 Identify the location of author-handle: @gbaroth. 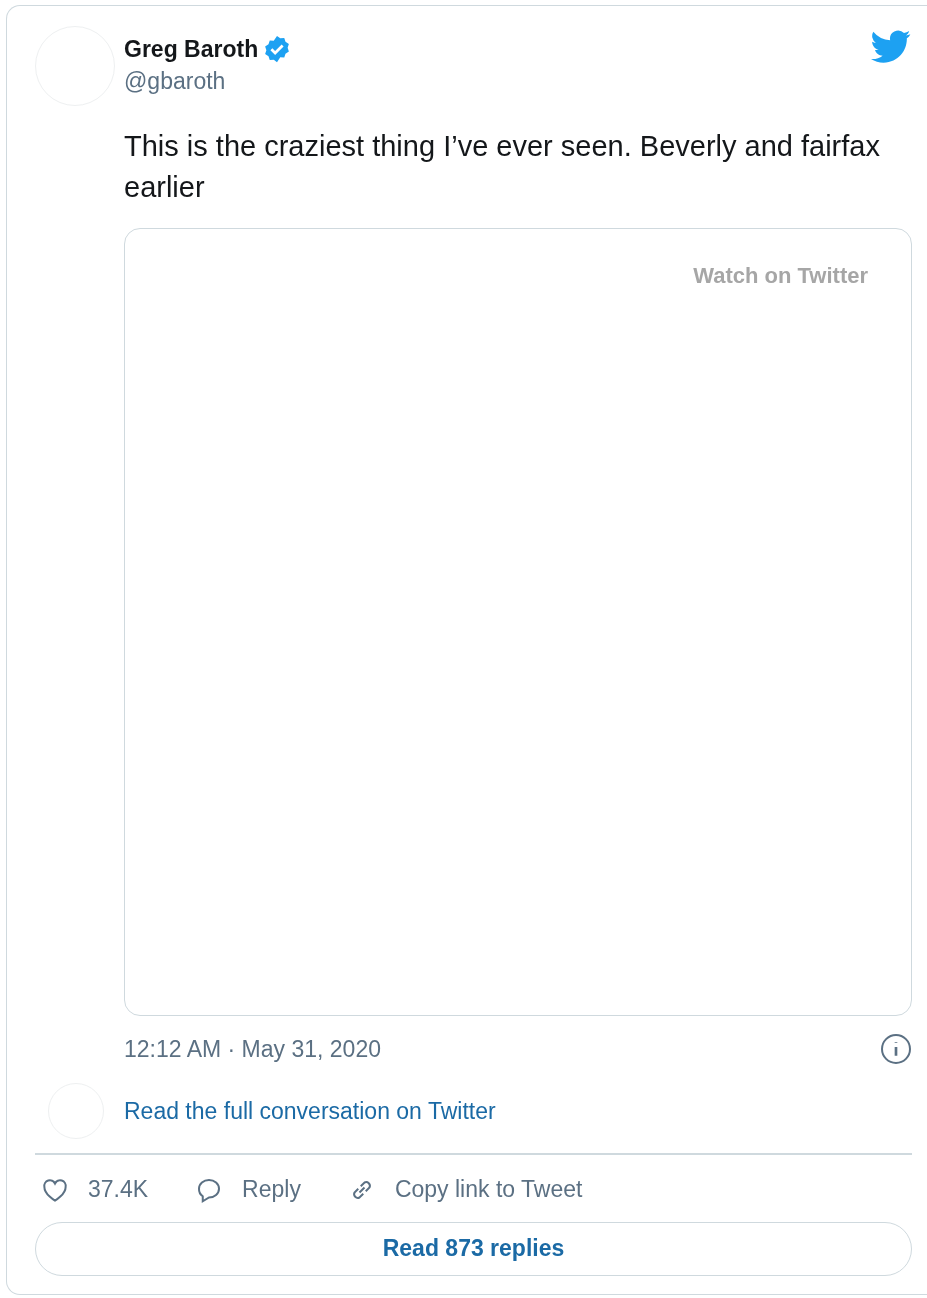
(518, 81).